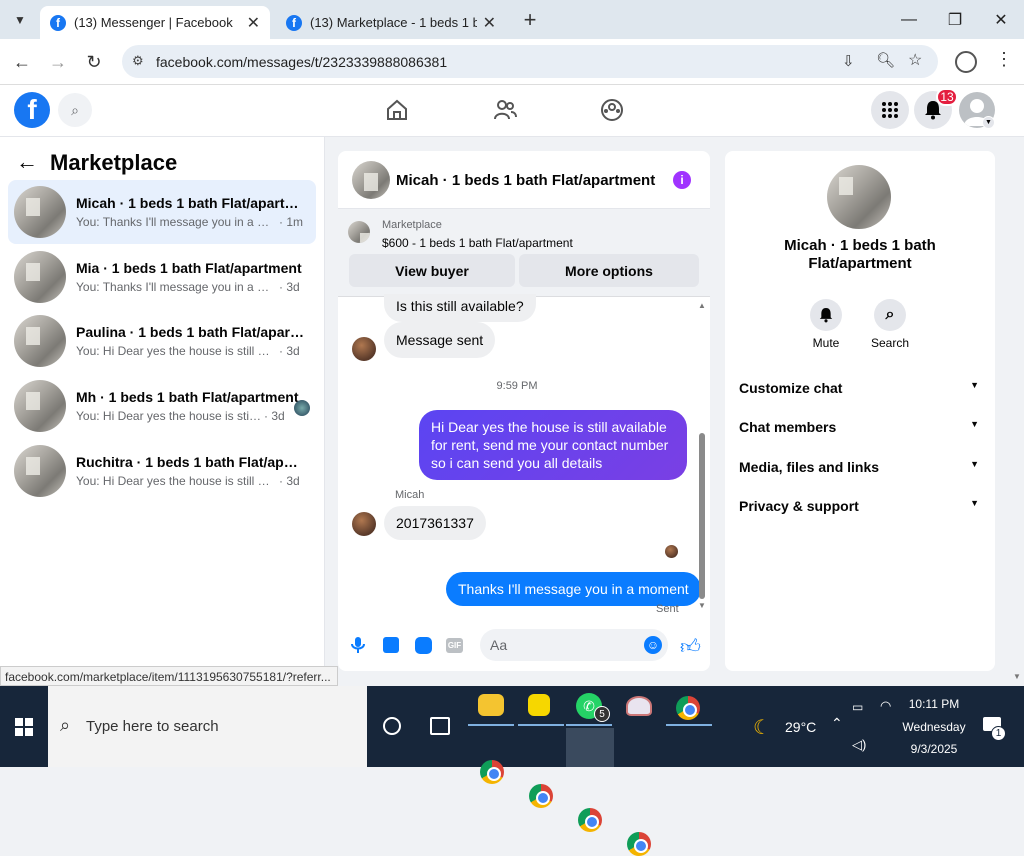  What do you see at coordinates (612, 110) in the screenshot?
I see `groups-icon` at bounding box center [612, 110].